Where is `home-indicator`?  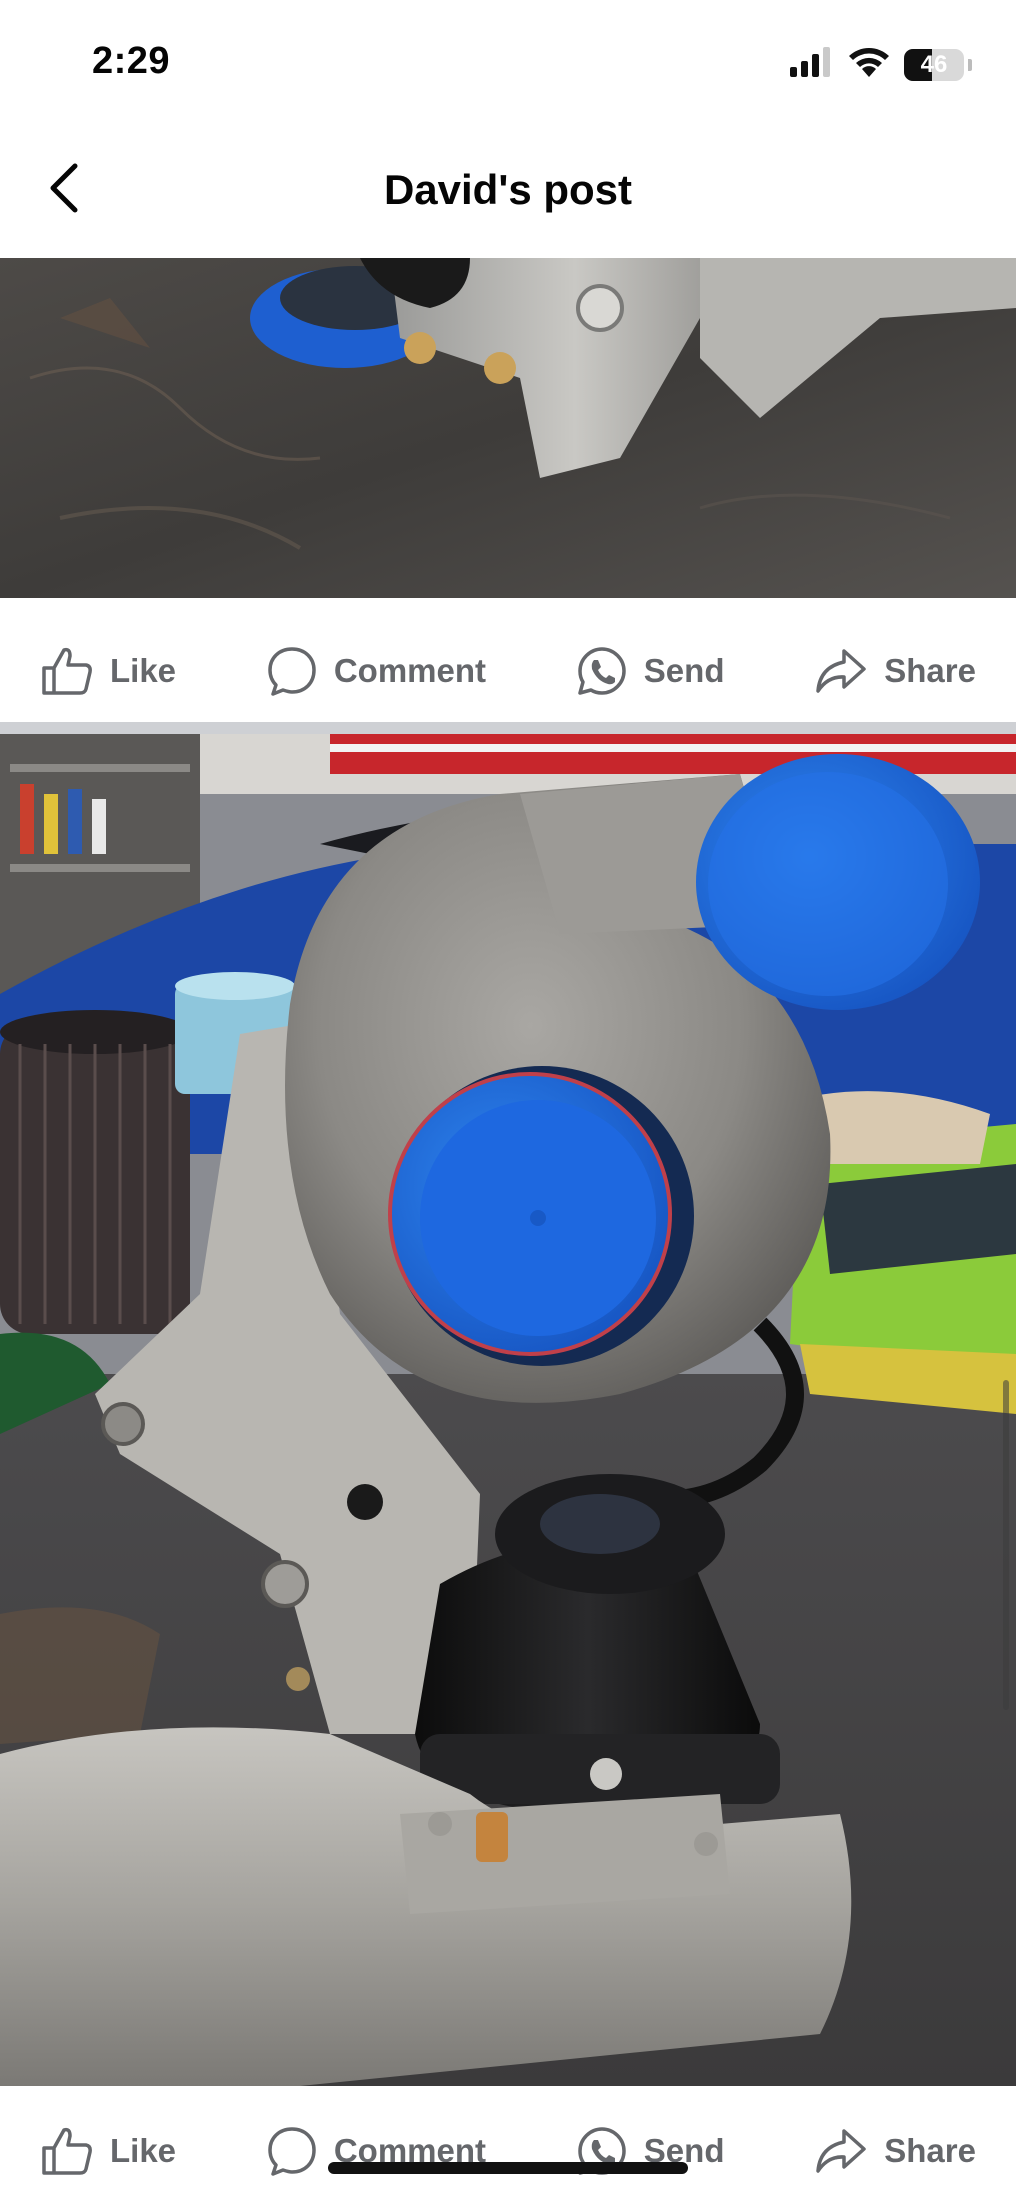 home-indicator is located at coordinates (508, 2168).